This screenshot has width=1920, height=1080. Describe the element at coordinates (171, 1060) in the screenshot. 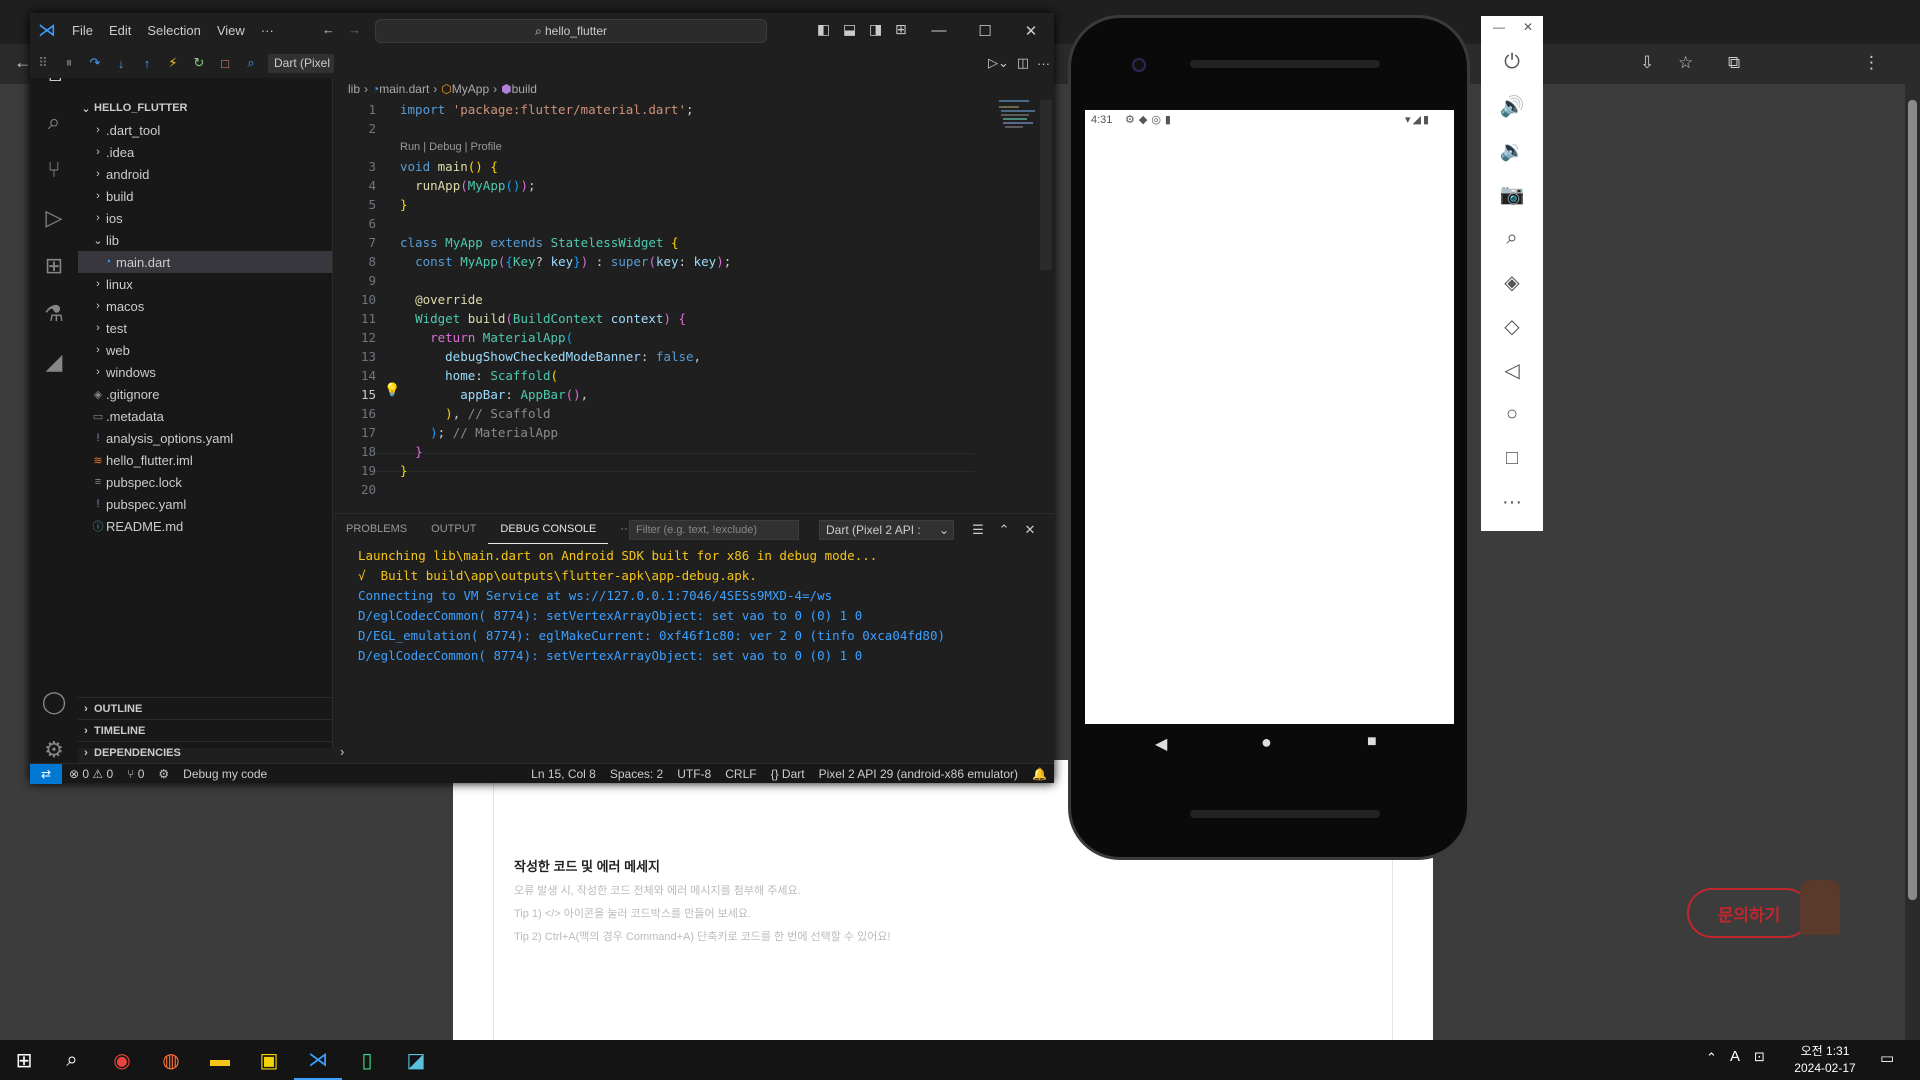

I see `firefox-icon: ◍` at that location.